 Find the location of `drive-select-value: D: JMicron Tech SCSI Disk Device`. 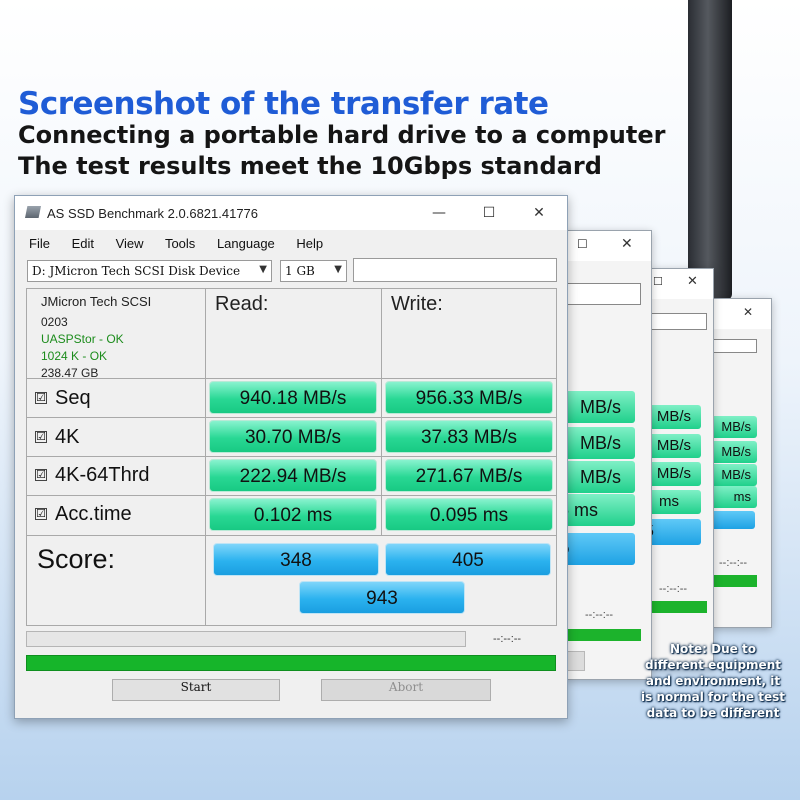

drive-select-value: D: JMicron Tech SCSI Disk Device is located at coordinates (136, 271).